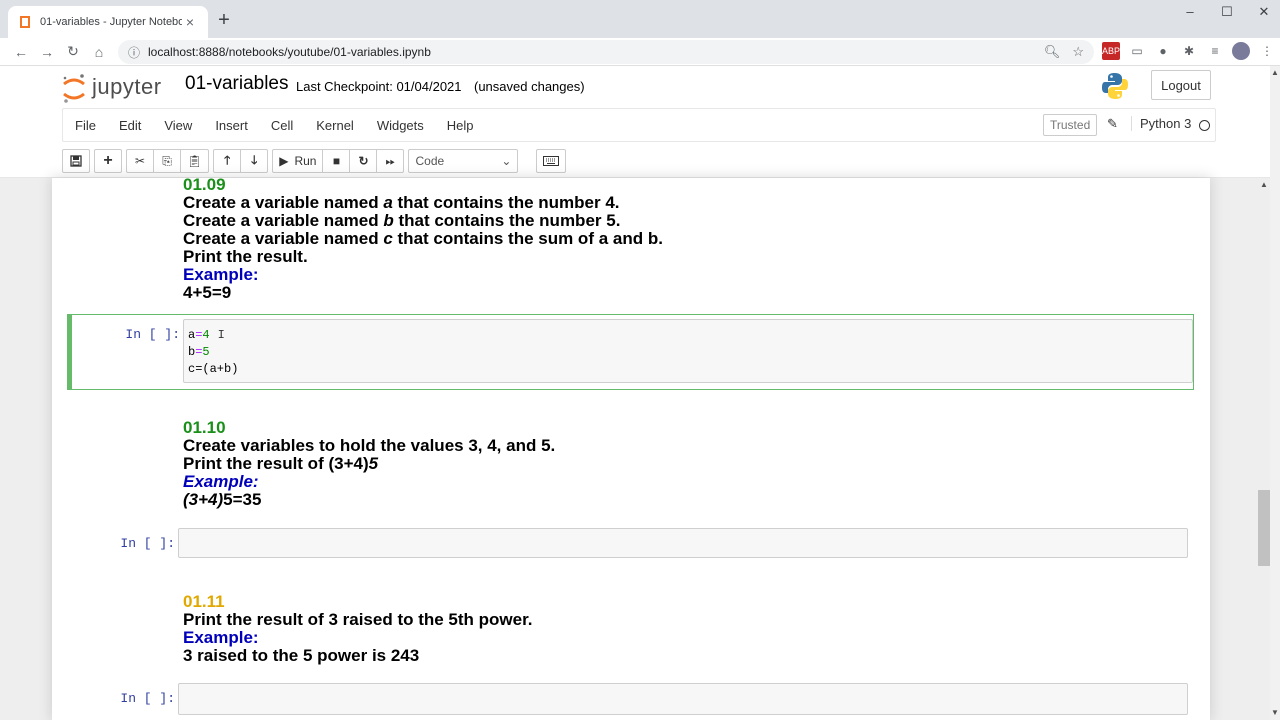 The width and height of the screenshot is (1280, 720). I want to click on home-icon: ⌂, so click(99, 52).